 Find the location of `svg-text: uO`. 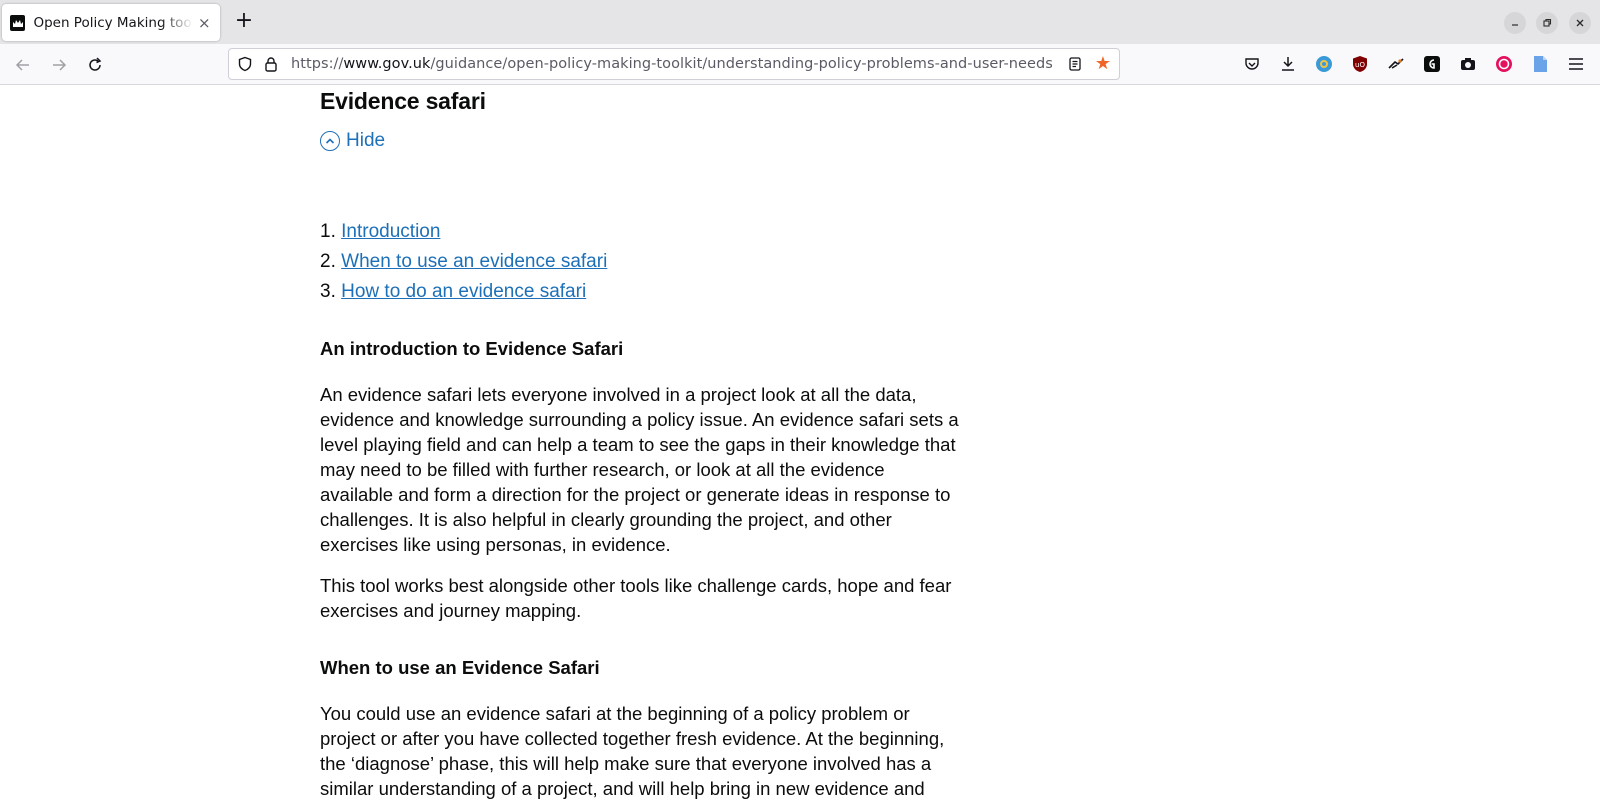

svg-text: uO is located at coordinates (1360, 65).